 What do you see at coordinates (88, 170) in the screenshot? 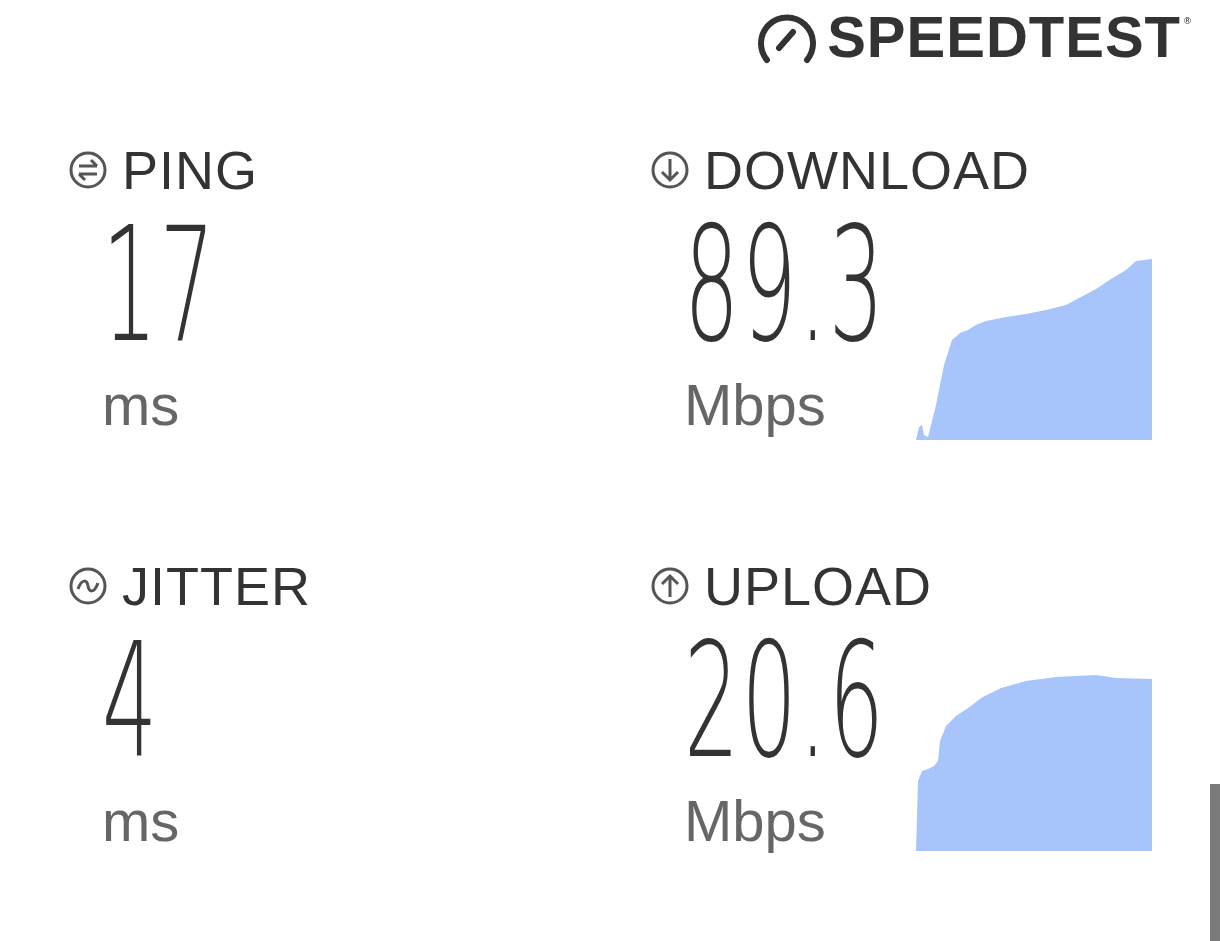
I see `arrows-icon` at bounding box center [88, 170].